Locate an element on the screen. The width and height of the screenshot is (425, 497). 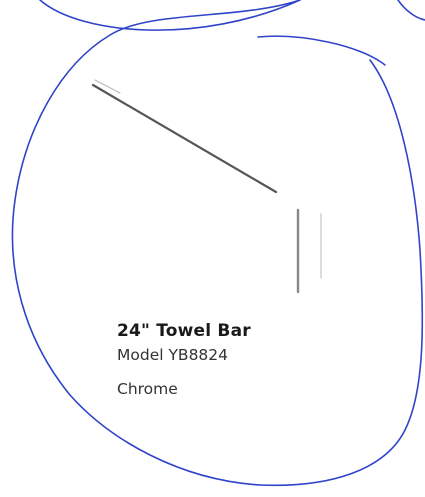
pen-arc-top is located at coordinates (170, 15).